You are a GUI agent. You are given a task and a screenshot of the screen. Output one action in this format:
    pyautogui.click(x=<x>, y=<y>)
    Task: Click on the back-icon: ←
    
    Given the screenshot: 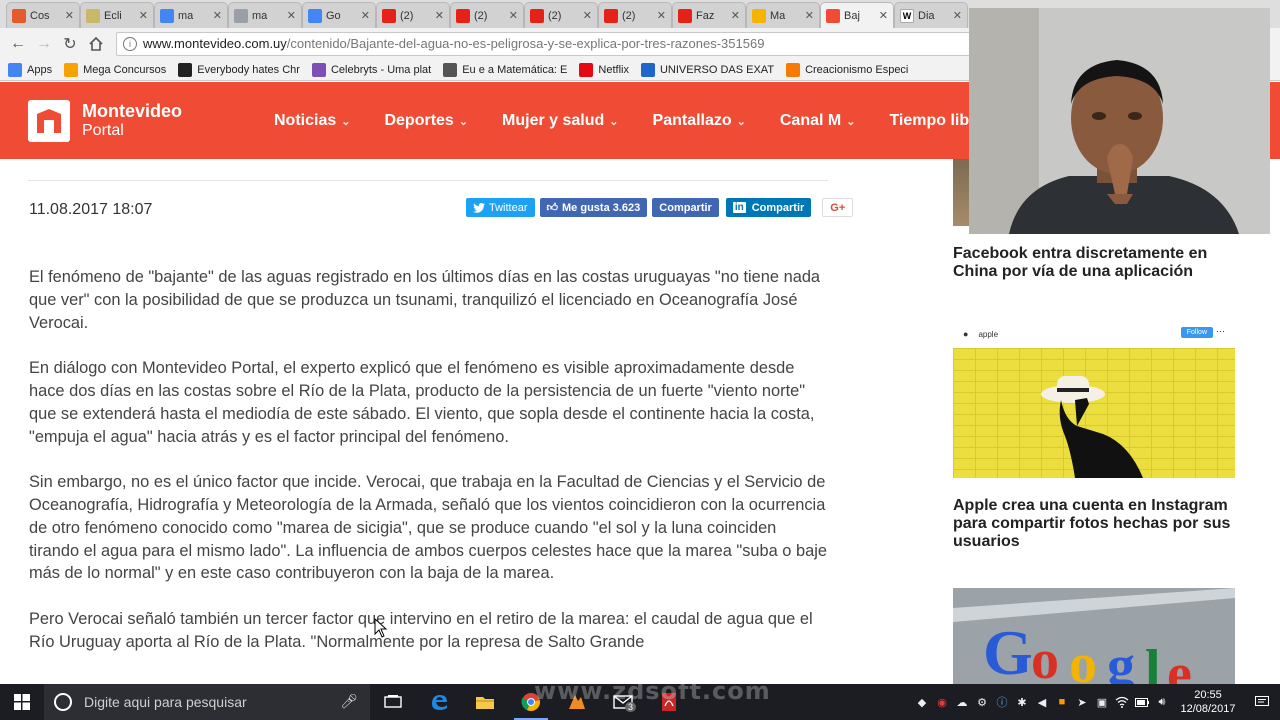 What is the action you would take?
    pyautogui.click(x=18, y=44)
    